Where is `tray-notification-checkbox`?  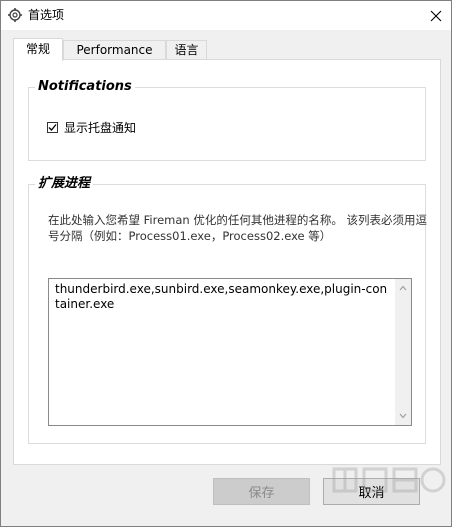
tray-notification-checkbox is located at coordinates (52, 127).